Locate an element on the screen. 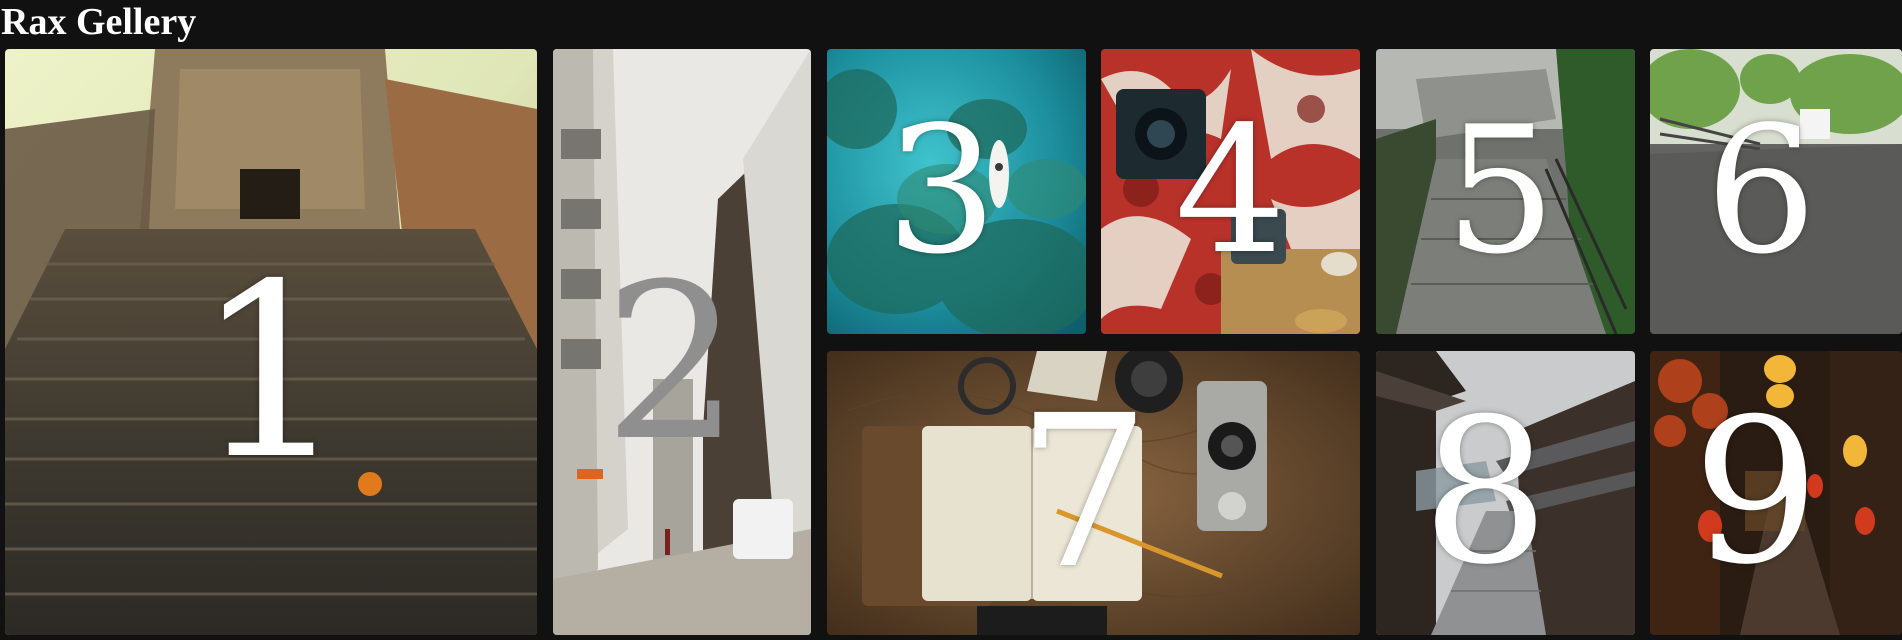 This screenshot has height=640, width=1902. desk-flatlay-image is located at coordinates (1093, 493).